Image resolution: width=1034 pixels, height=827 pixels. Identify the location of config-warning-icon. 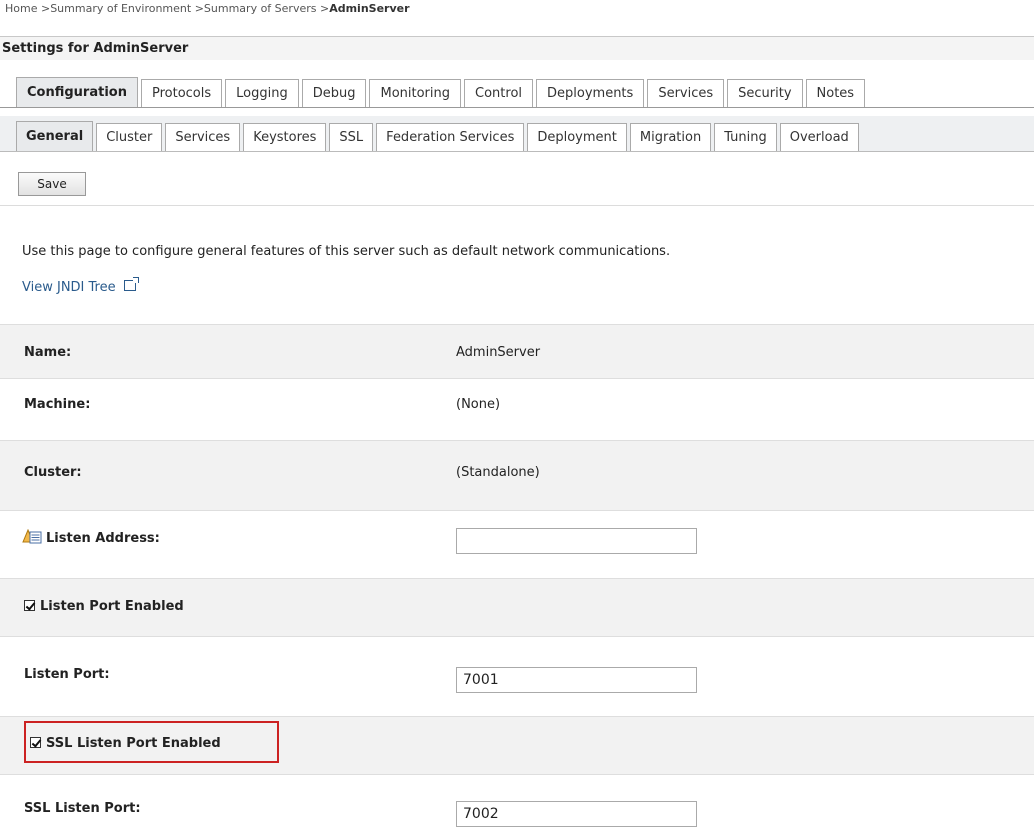
(32, 536).